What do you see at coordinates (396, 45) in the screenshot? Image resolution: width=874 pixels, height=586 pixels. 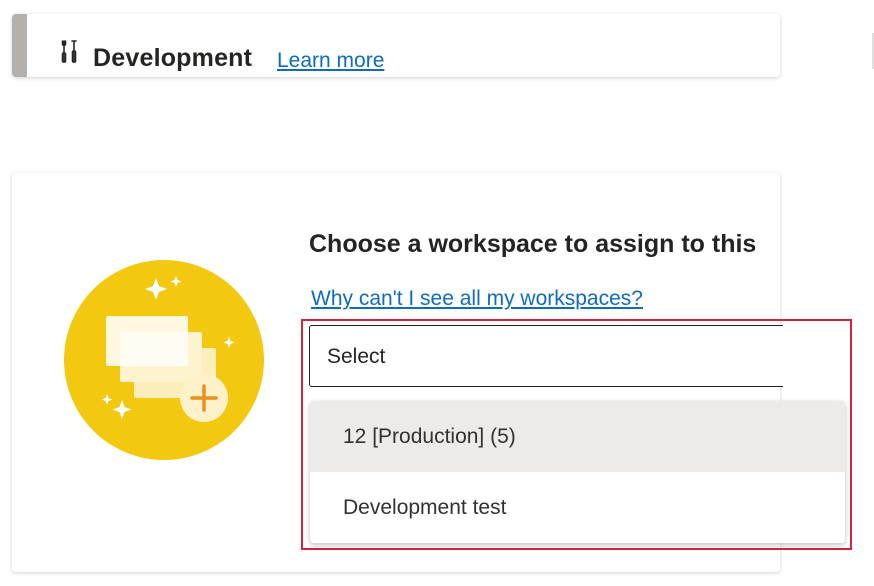 I see `stage-card-development: Development Learn more` at bounding box center [396, 45].